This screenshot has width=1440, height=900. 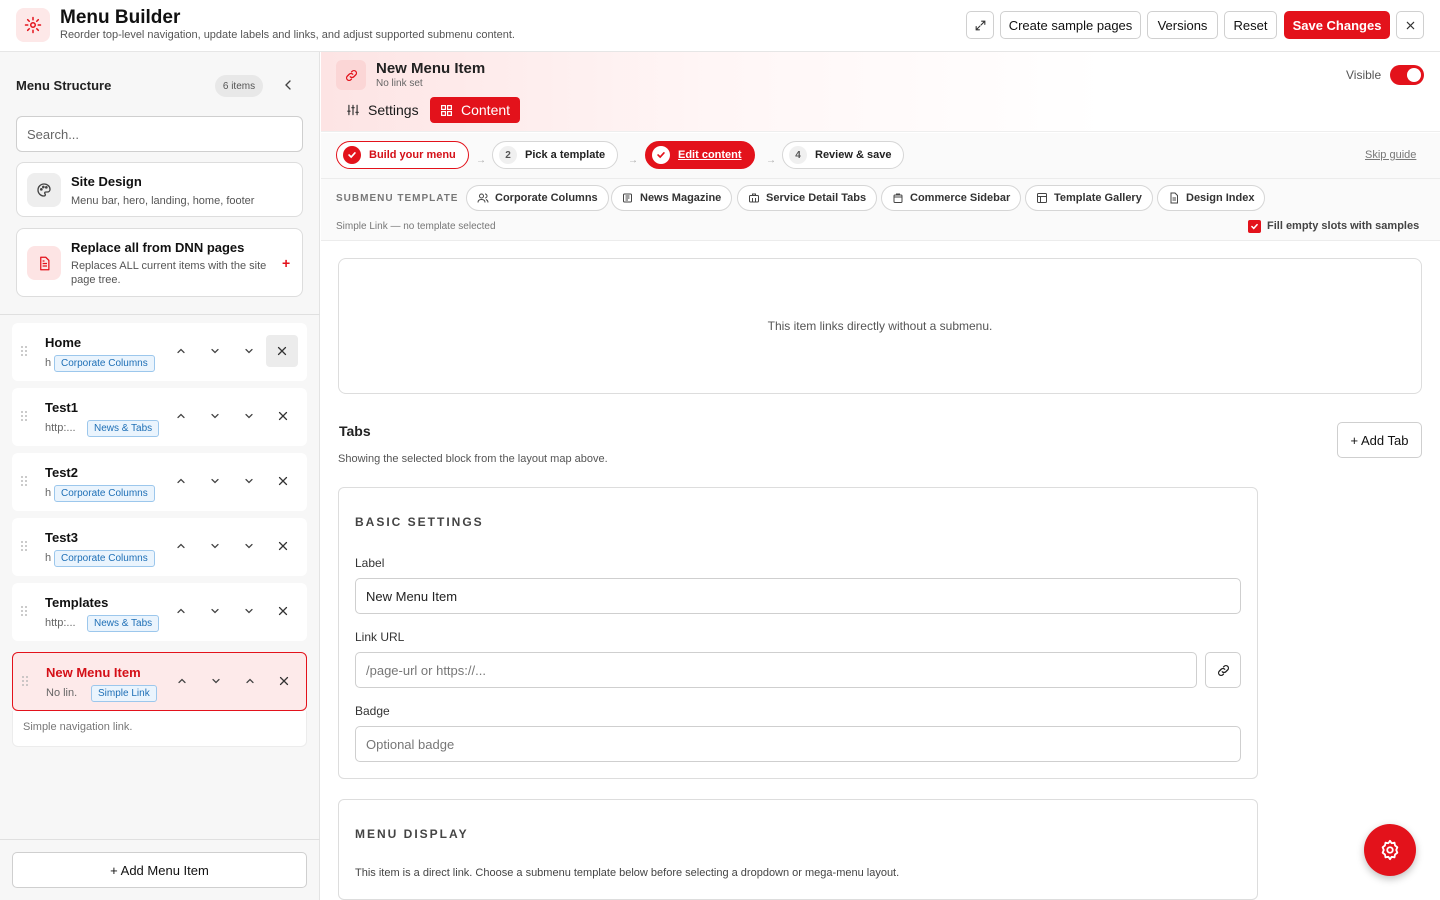 What do you see at coordinates (159, 729) in the screenshot?
I see `active-item-hint: Simple navigation link.` at bounding box center [159, 729].